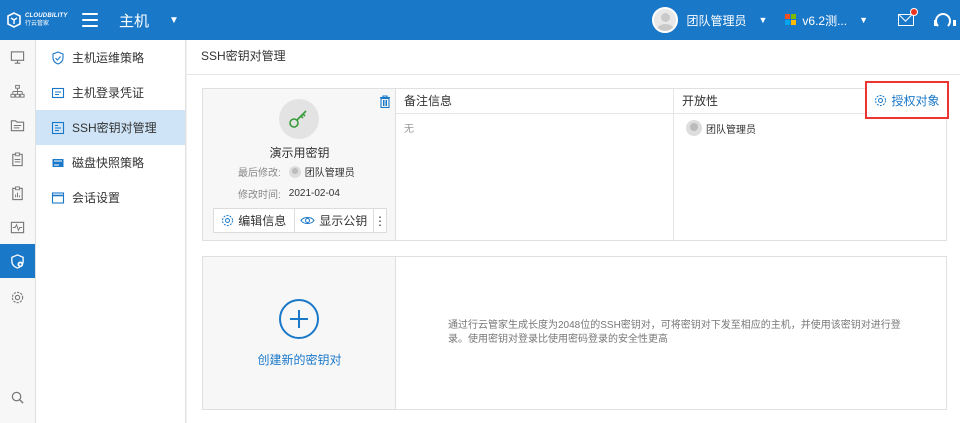 The height and width of the screenshot is (423, 960). I want to click on subnav-label: 主机登录凭证, so click(108, 93).